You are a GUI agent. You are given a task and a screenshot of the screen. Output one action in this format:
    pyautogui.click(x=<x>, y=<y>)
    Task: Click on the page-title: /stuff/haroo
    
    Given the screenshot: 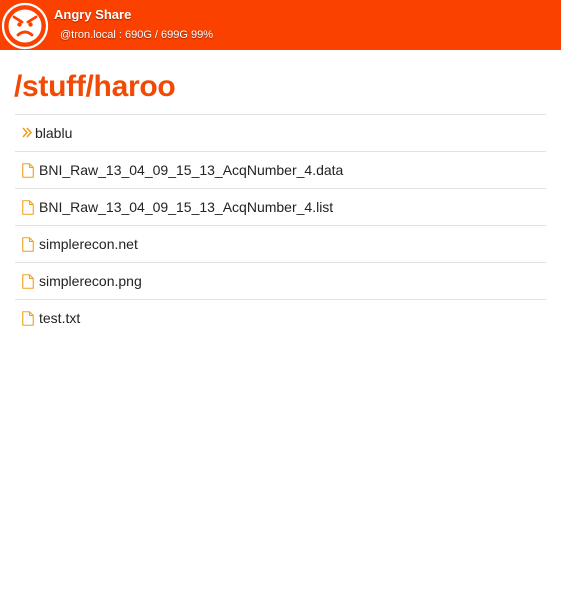 What is the action you would take?
    pyautogui.click(x=95, y=86)
    